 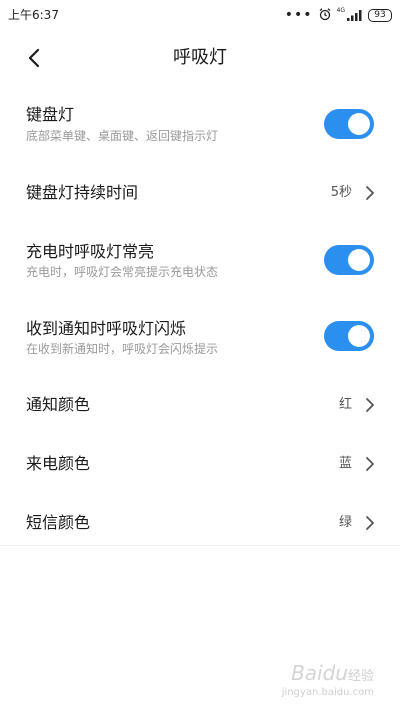 What do you see at coordinates (341, 192) in the screenshot?
I see `setting-value: 5秒` at bounding box center [341, 192].